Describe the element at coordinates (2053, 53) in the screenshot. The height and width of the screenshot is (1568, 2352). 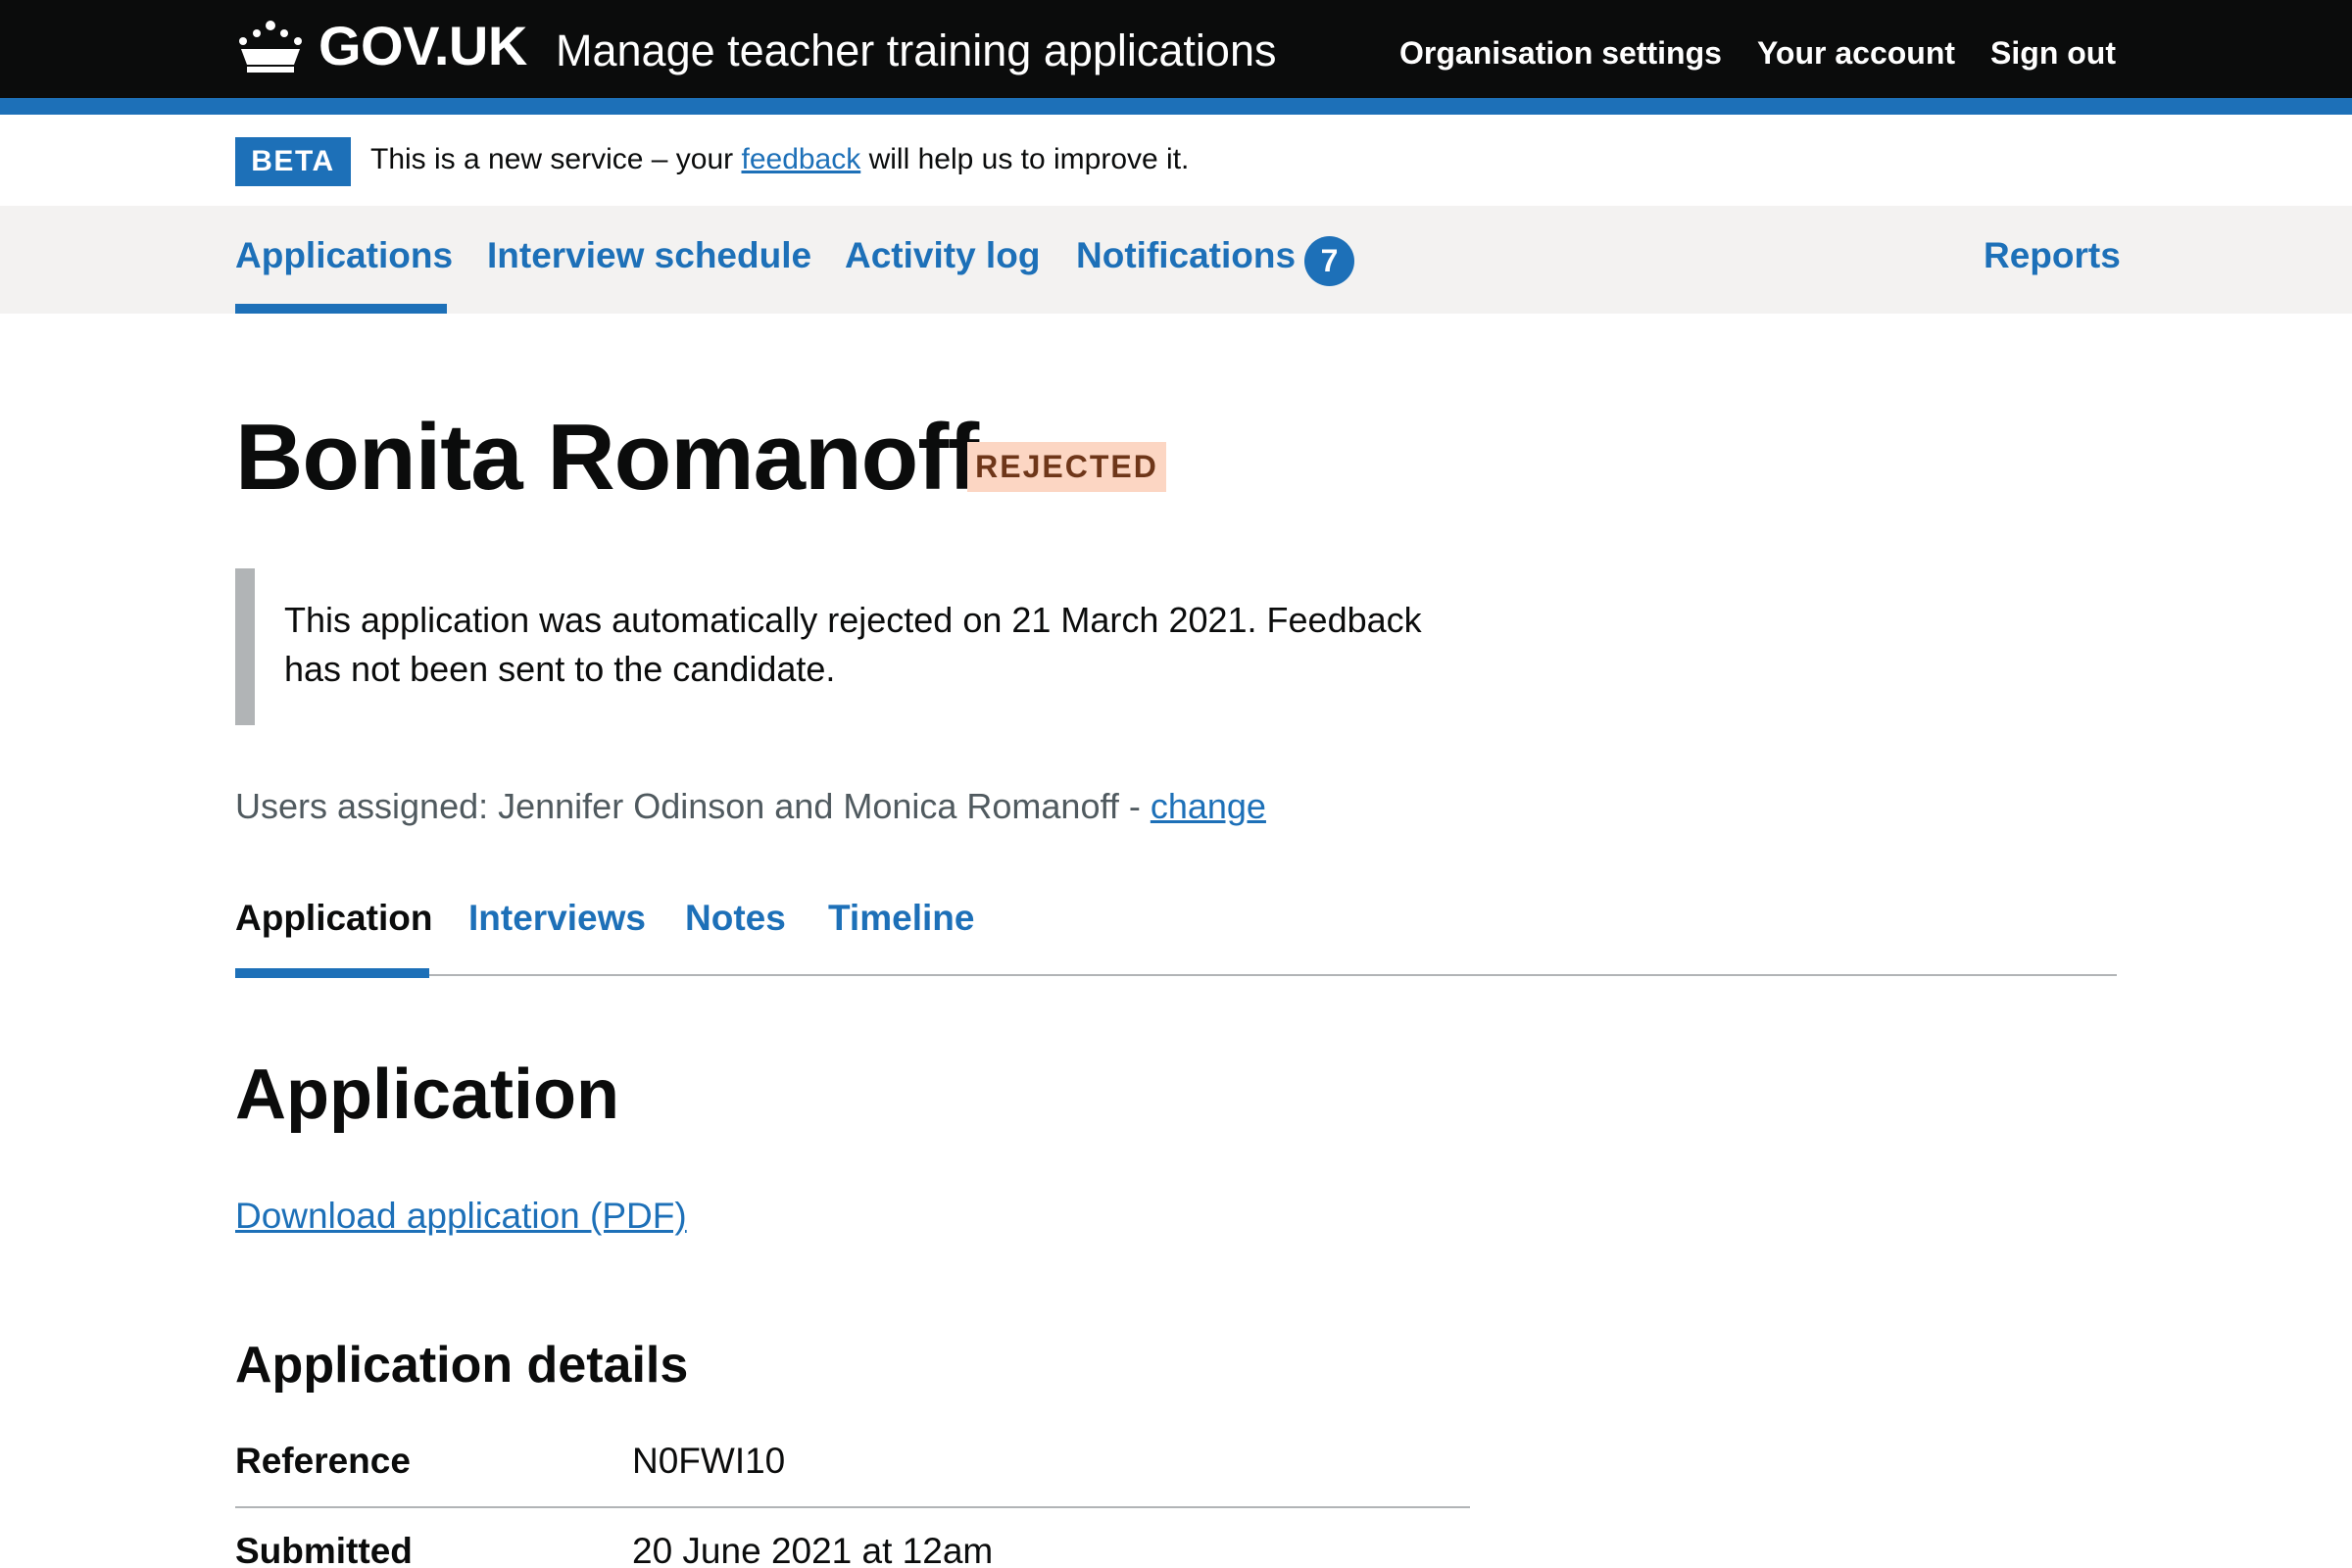
I see `sign-out-link: Sign out` at that location.